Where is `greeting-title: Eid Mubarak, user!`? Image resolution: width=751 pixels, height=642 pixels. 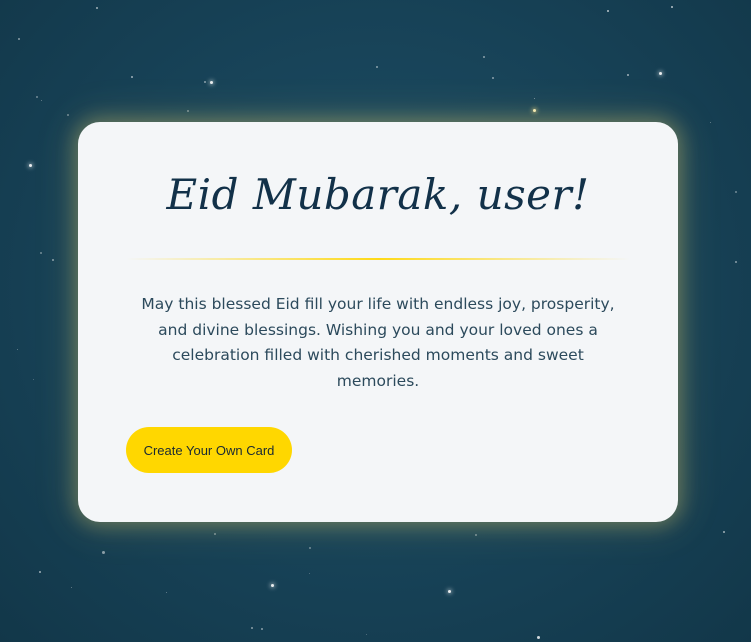
greeting-title: Eid Mubarak, user! is located at coordinates (378, 194).